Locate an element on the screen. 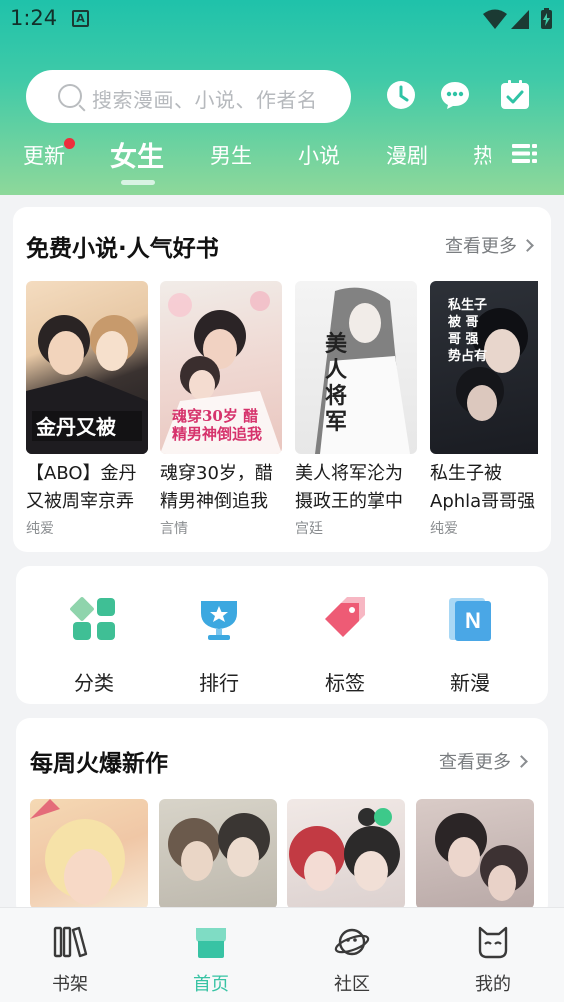  planet-icon is located at coordinates (352, 942).